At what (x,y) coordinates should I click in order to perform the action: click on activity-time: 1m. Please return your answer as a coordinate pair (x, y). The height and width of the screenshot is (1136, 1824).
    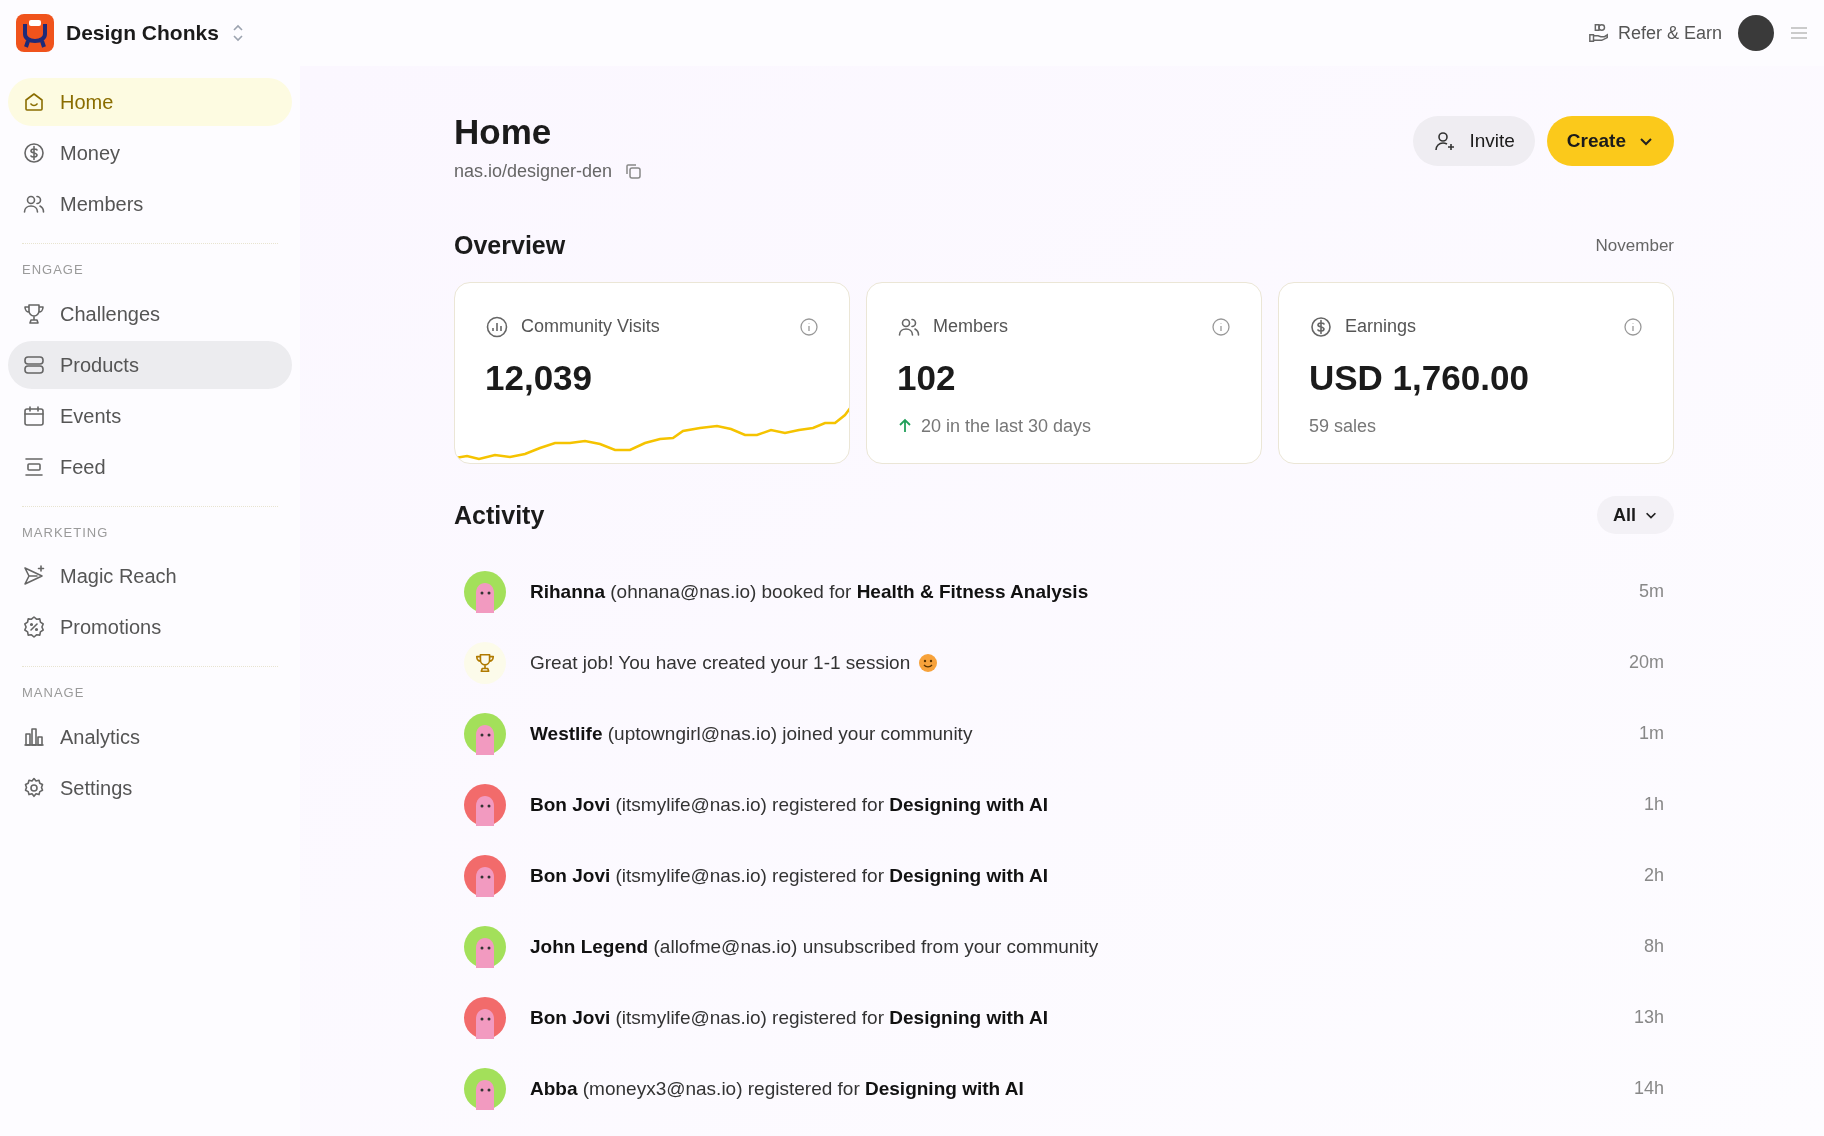
    Looking at the image, I should click on (1651, 734).